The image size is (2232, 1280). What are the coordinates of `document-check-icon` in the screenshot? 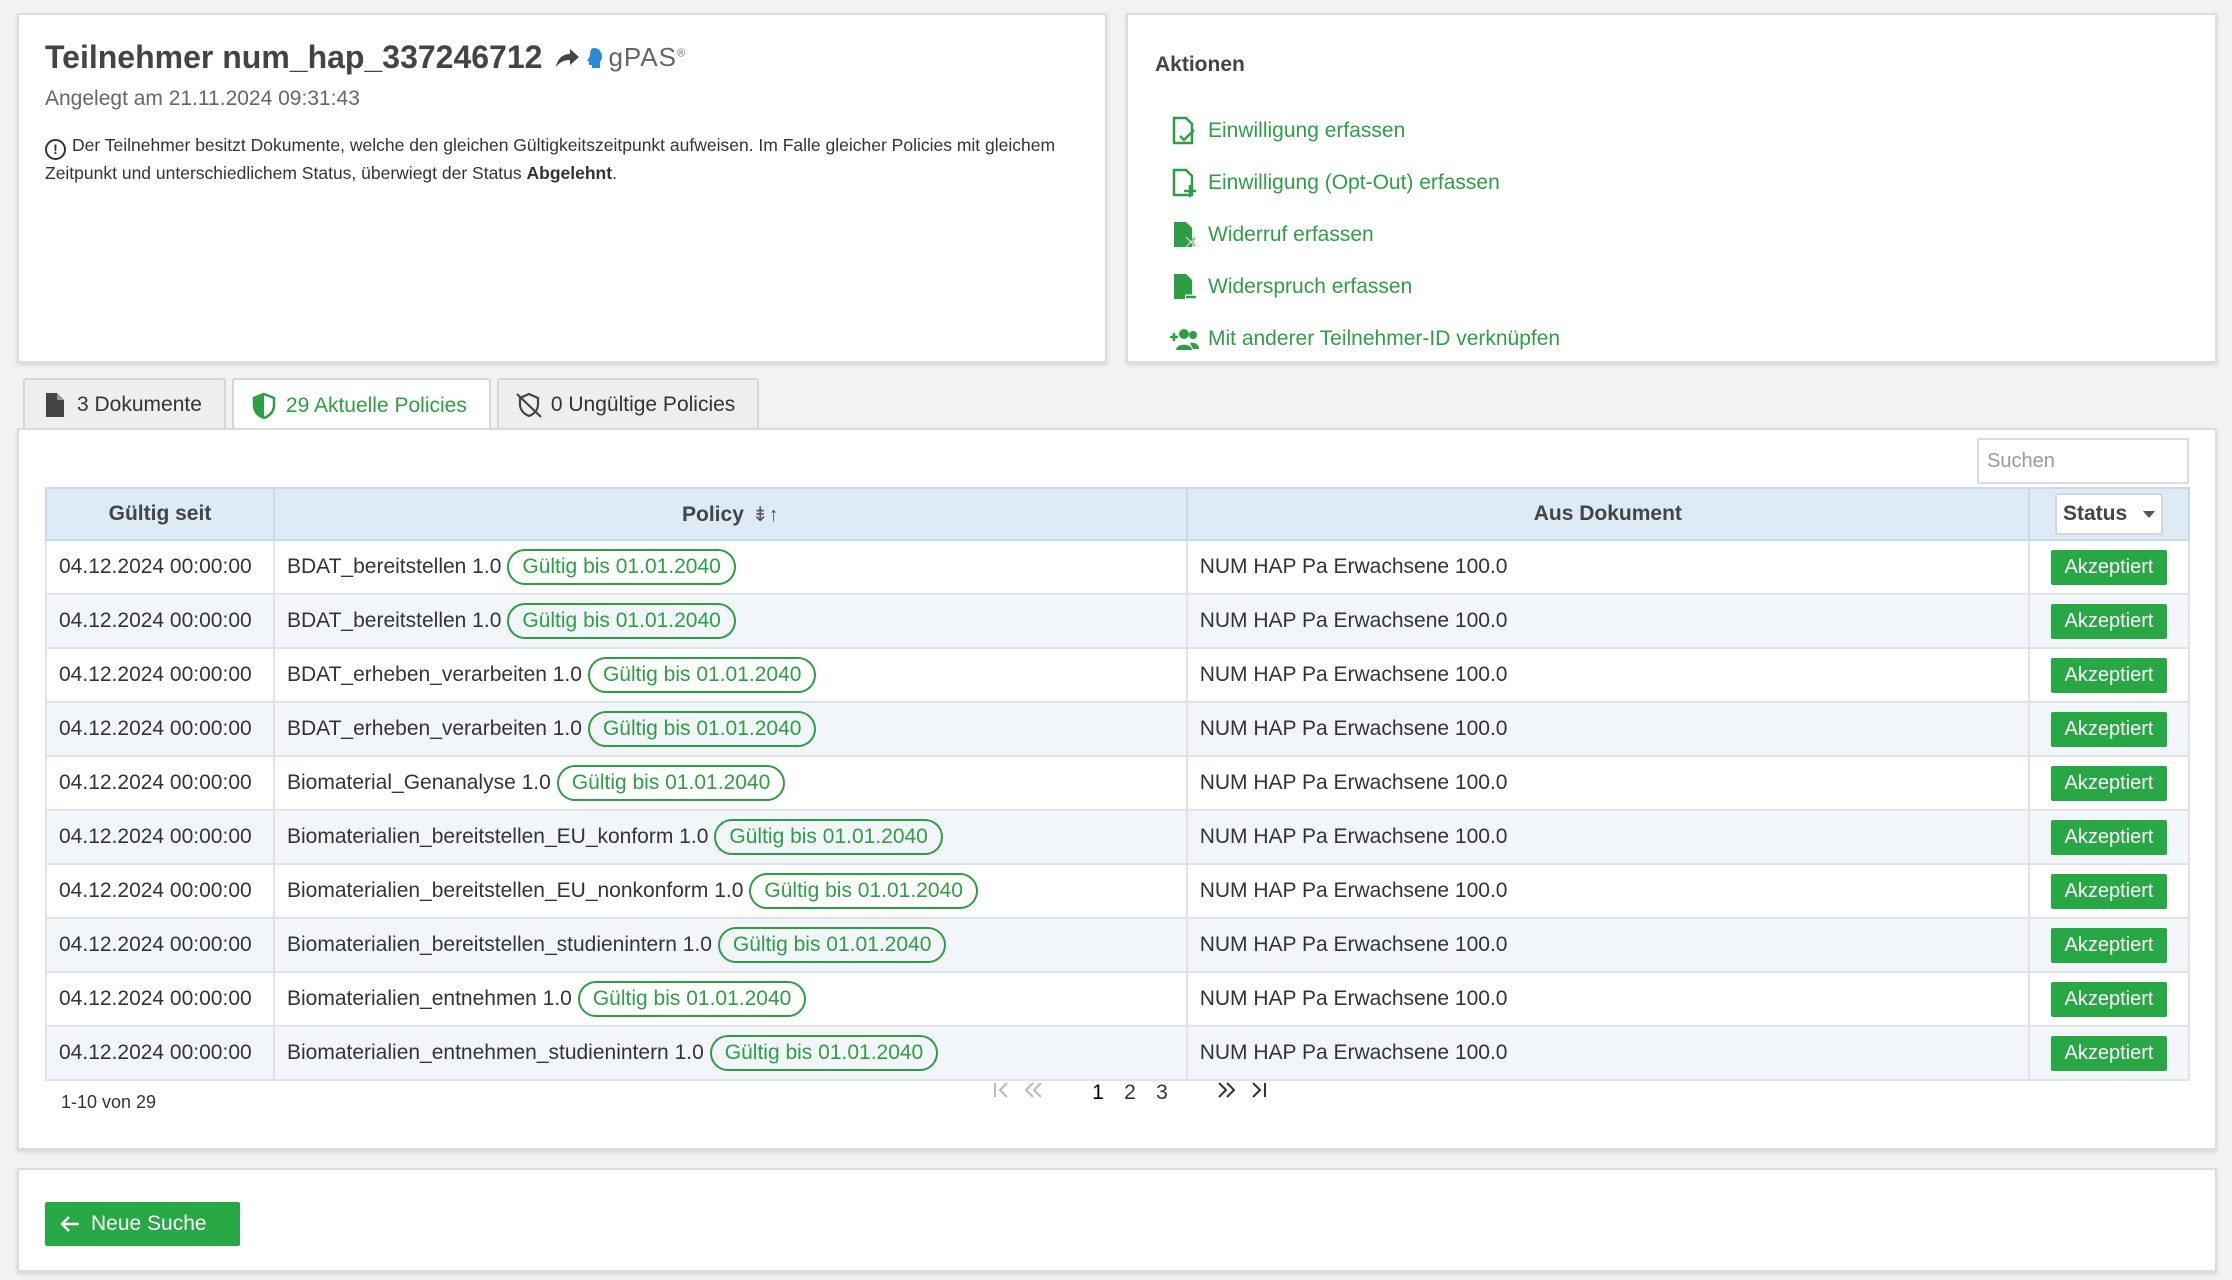 It's located at (1183, 130).